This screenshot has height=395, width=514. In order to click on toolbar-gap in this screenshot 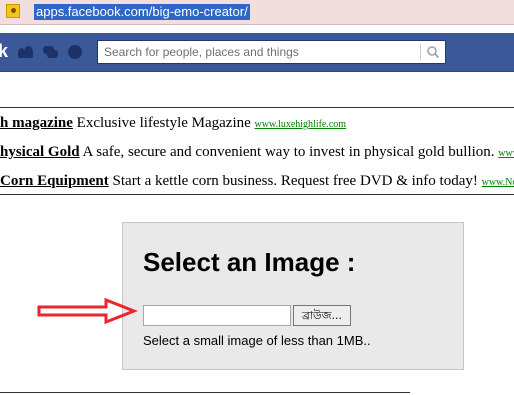, I will do `click(257, 29)`.